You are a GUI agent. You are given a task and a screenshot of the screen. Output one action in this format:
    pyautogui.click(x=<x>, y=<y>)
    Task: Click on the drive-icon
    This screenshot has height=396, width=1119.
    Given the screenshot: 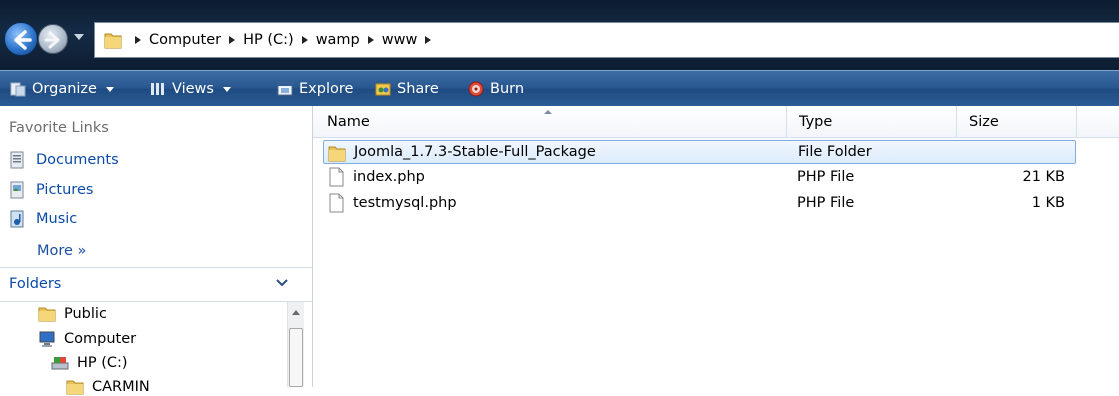 What is the action you would take?
    pyautogui.click(x=60, y=363)
    